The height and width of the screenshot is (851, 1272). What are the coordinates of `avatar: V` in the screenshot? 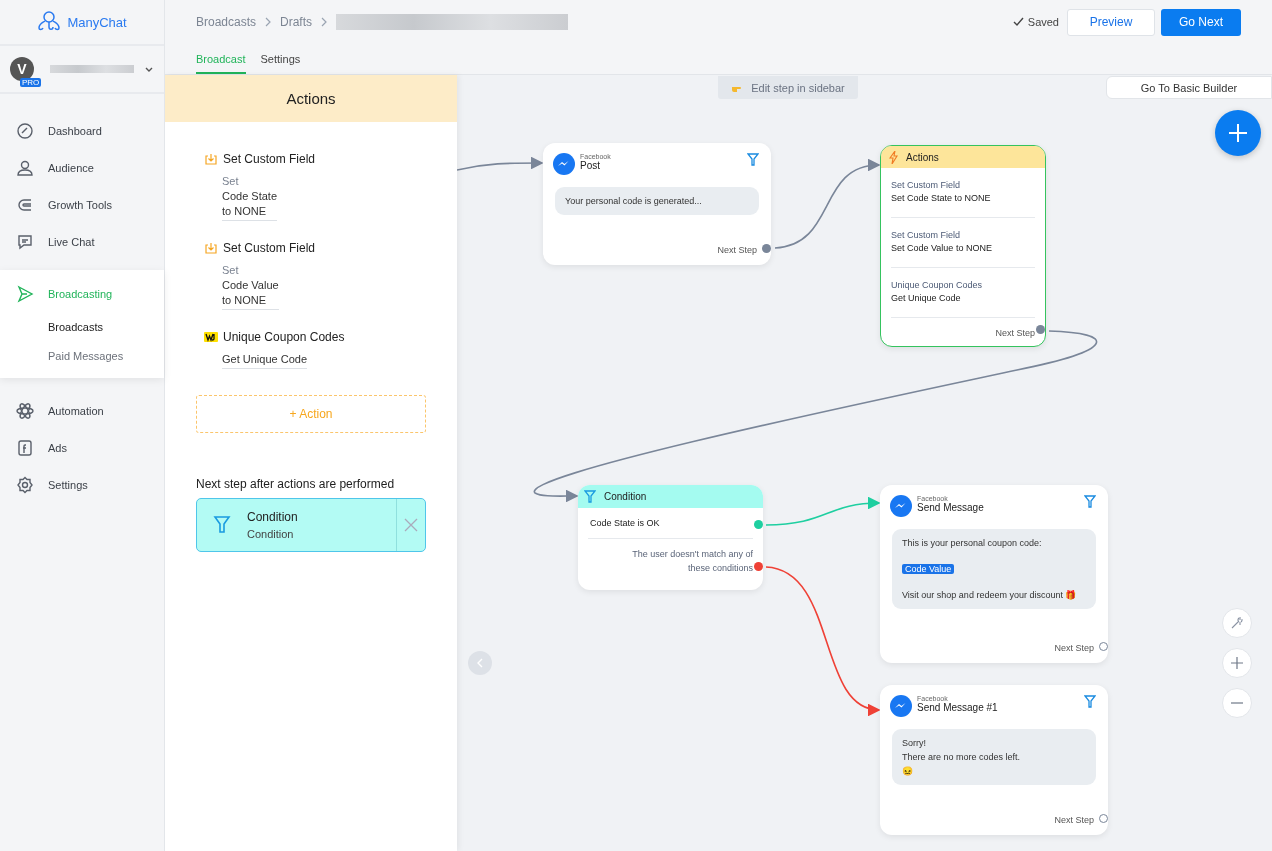 It's located at (22, 69).